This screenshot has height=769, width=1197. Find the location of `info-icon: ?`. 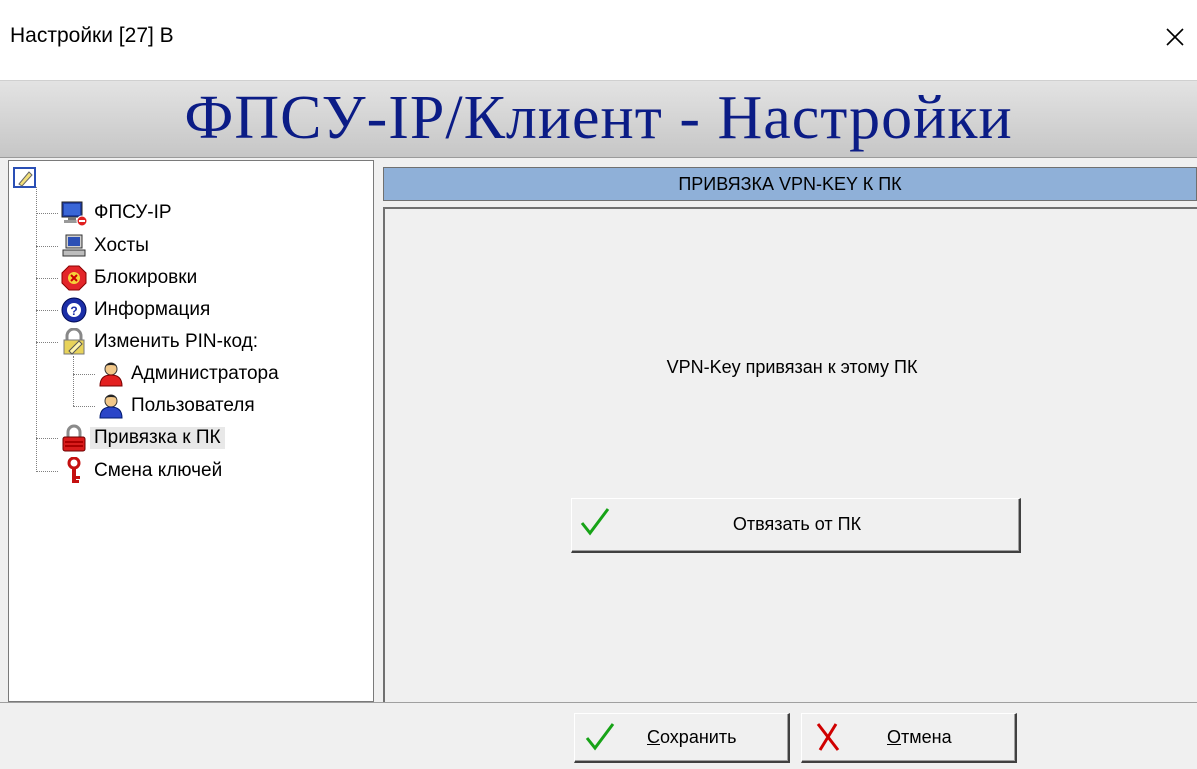

info-icon: ? is located at coordinates (74, 310).